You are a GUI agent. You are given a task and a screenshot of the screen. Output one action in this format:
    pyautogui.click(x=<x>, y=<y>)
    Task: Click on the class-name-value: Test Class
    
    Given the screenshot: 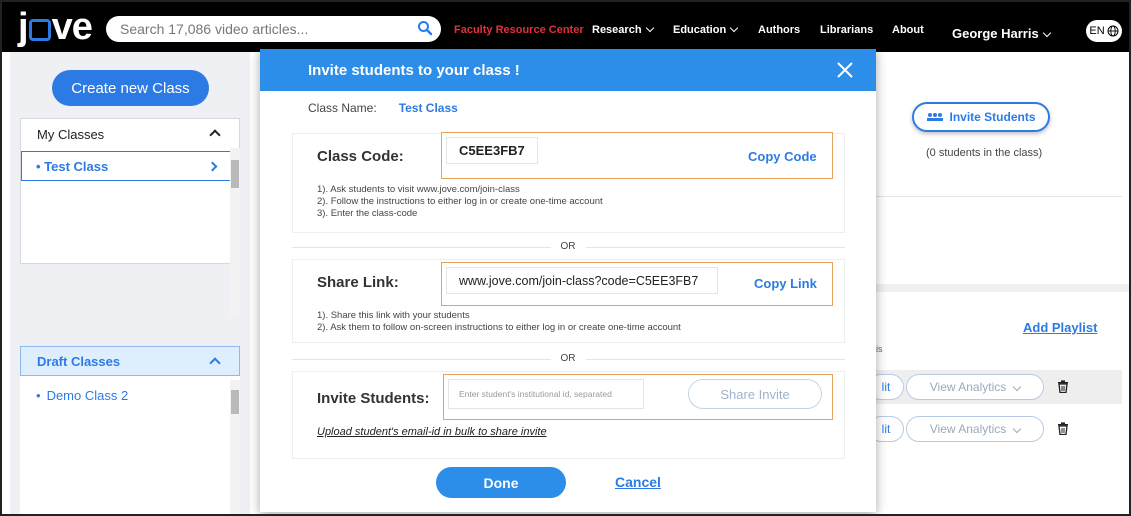 What is the action you would take?
    pyautogui.click(x=428, y=108)
    